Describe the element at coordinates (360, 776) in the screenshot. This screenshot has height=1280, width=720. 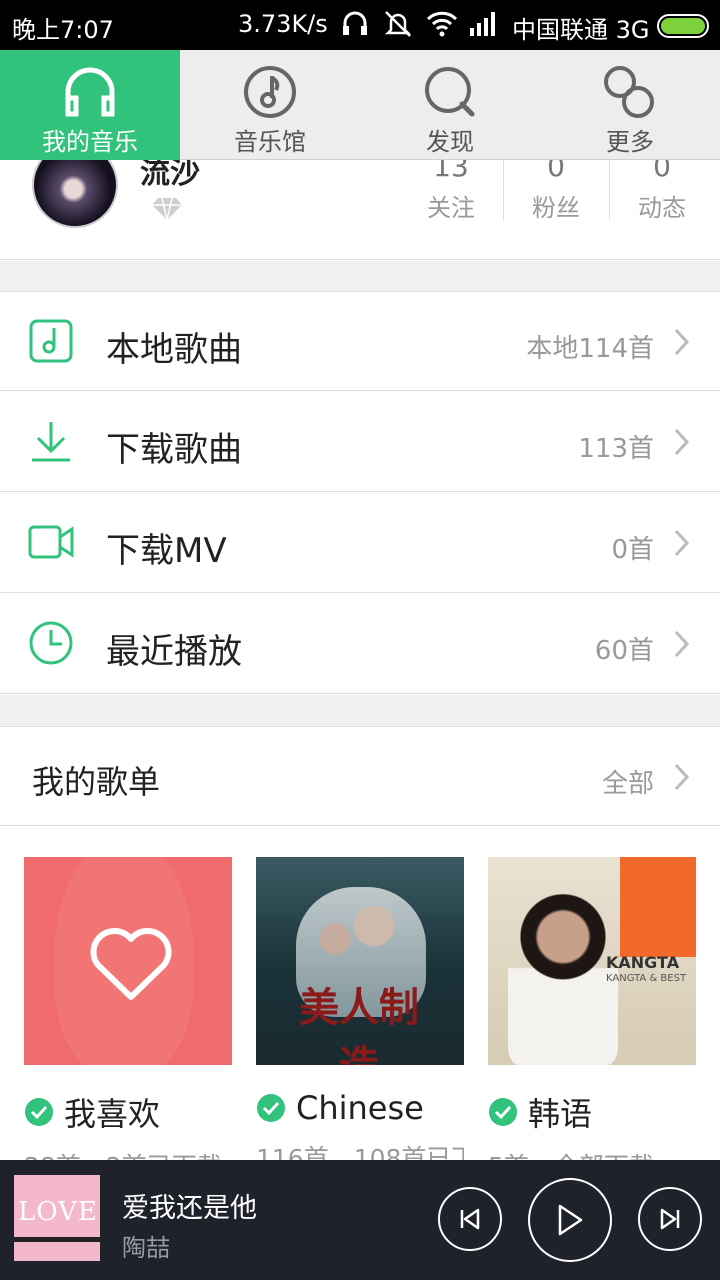
I see `my-playlists-header: 我的歌单 全部` at that location.